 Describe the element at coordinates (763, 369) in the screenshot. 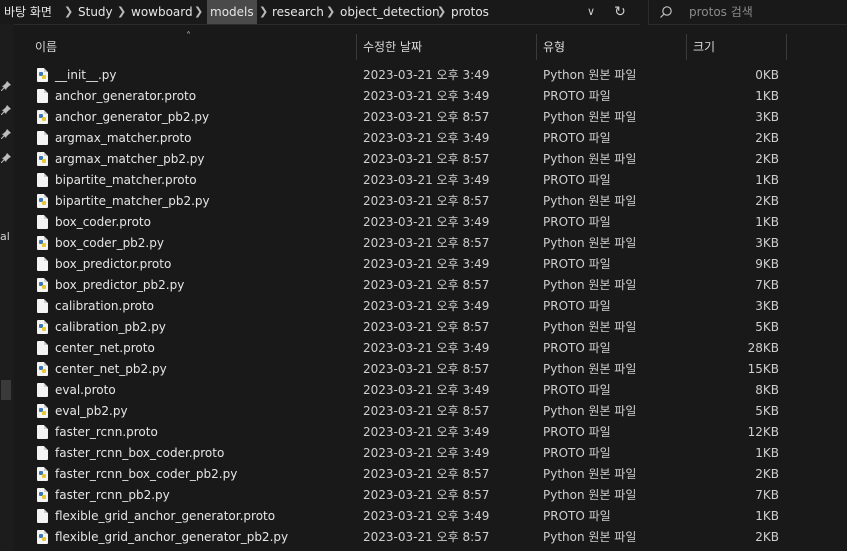

I see `file-size: 15KB` at that location.